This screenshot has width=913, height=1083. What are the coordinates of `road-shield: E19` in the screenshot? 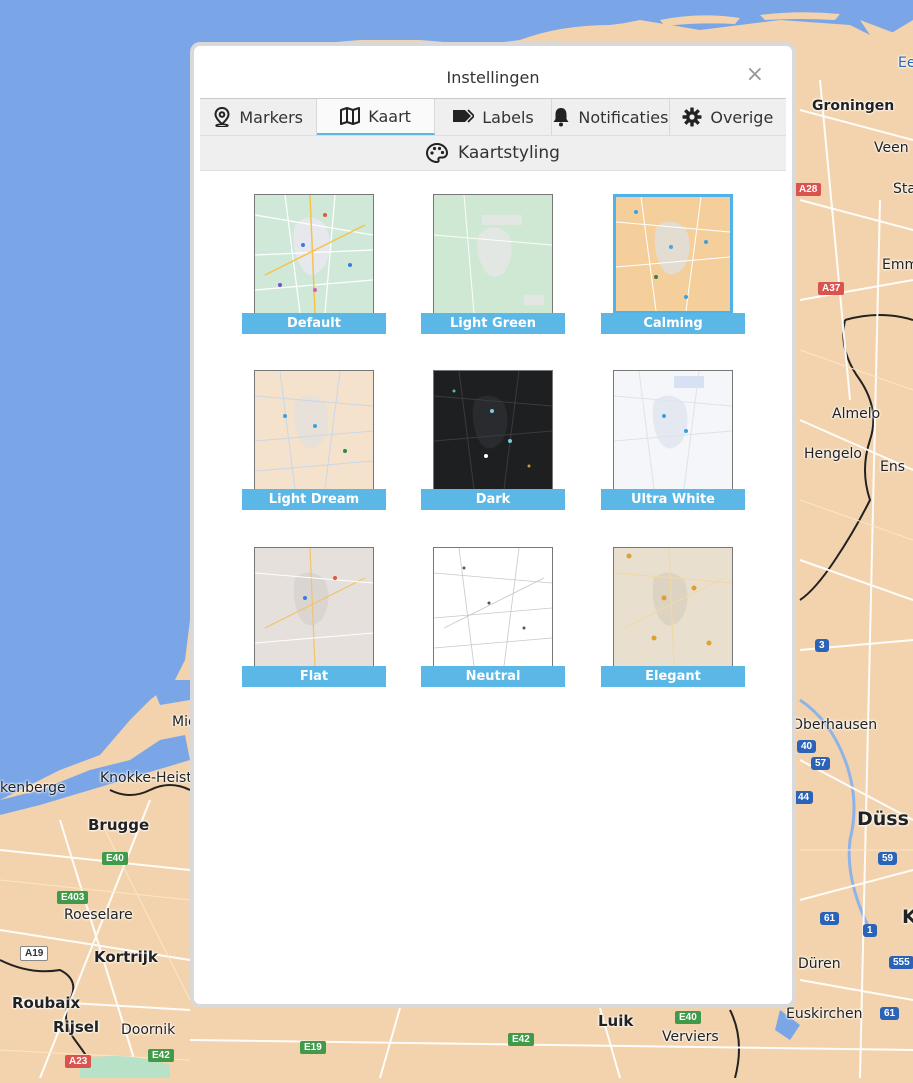 It's located at (313, 1047).